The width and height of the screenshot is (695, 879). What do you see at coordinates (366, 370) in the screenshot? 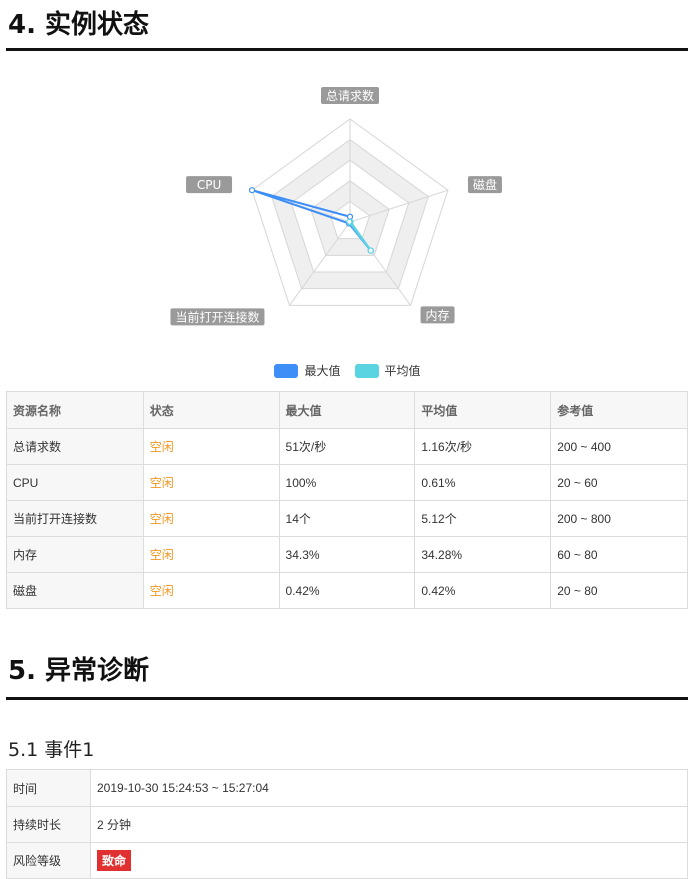
I see `legend-swatch-avg` at bounding box center [366, 370].